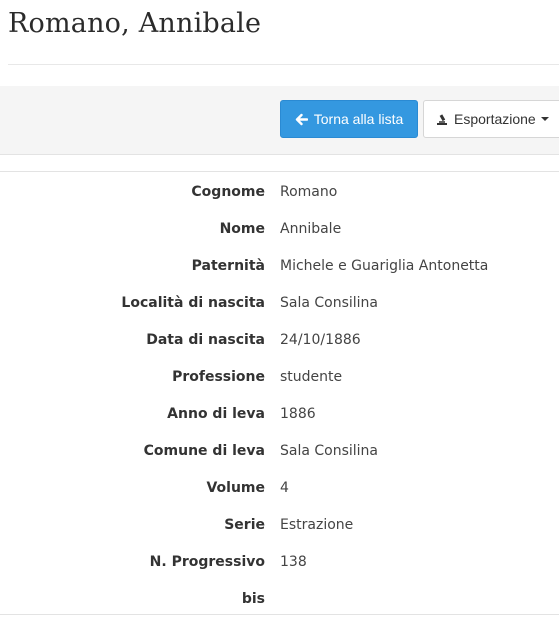 Image resolution: width=559 pixels, height=620 pixels. I want to click on field-label: Data di nascita, so click(205, 339).